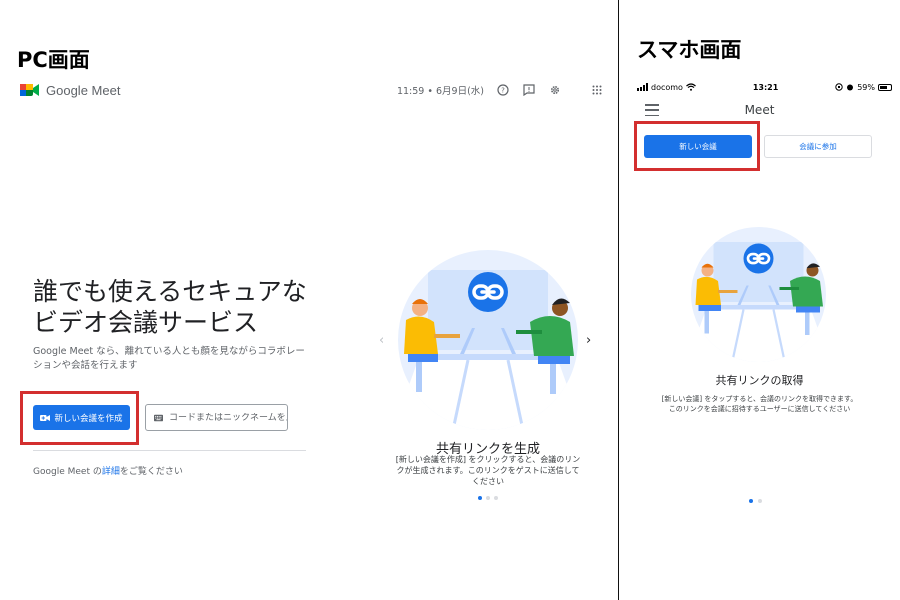 The width and height of the screenshot is (900, 600). What do you see at coordinates (83, 90) in the screenshot?
I see `logo-text: Google Meet` at bounding box center [83, 90].